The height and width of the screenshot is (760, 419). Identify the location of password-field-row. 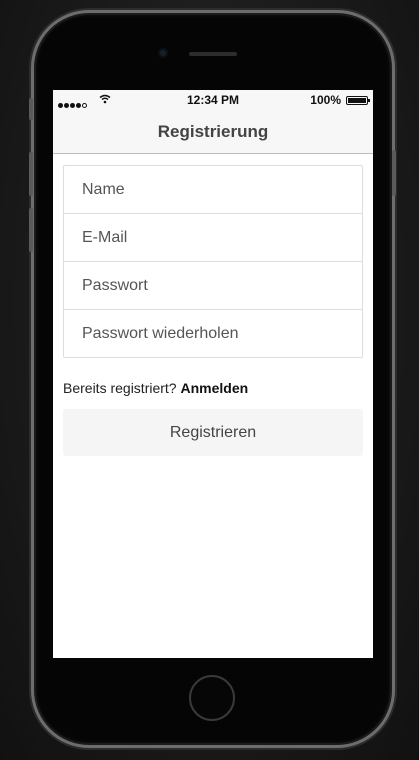
(213, 286).